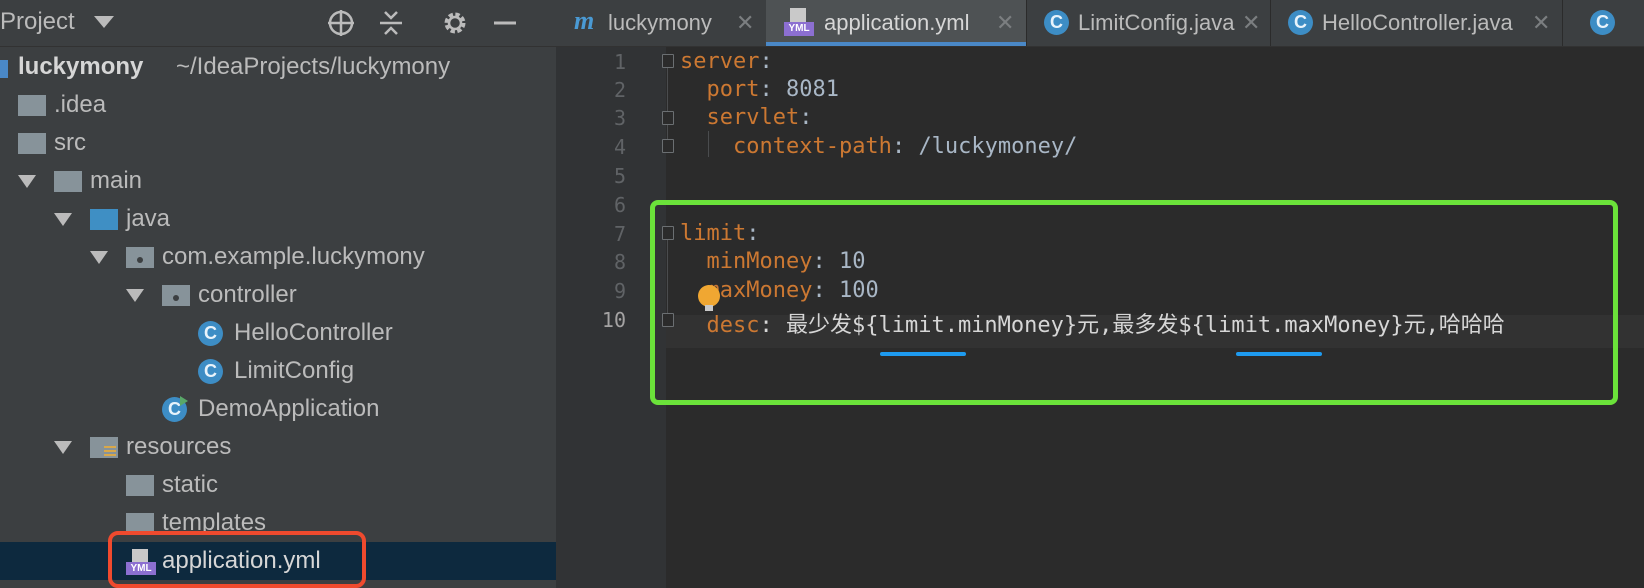 This screenshot has height=588, width=1644. I want to click on tree-item-static: static, so click(278, 485).